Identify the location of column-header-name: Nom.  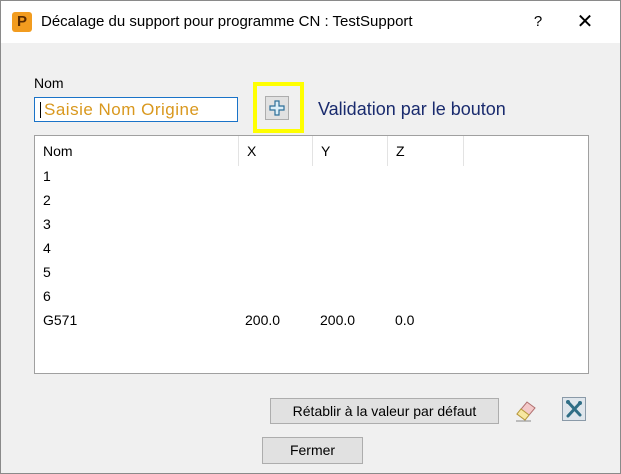
(137, 151).